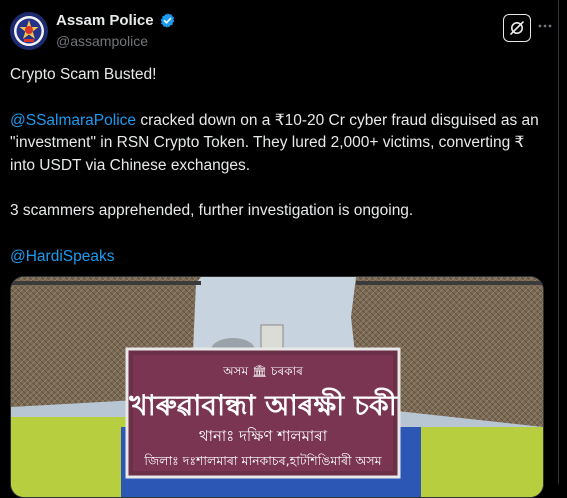 The width and height of the screenshot is (567, 498). I want to click on sign-line-2: খাৰুৱাবান্ধা আৰক্ষী চকী, so click(262, 404).